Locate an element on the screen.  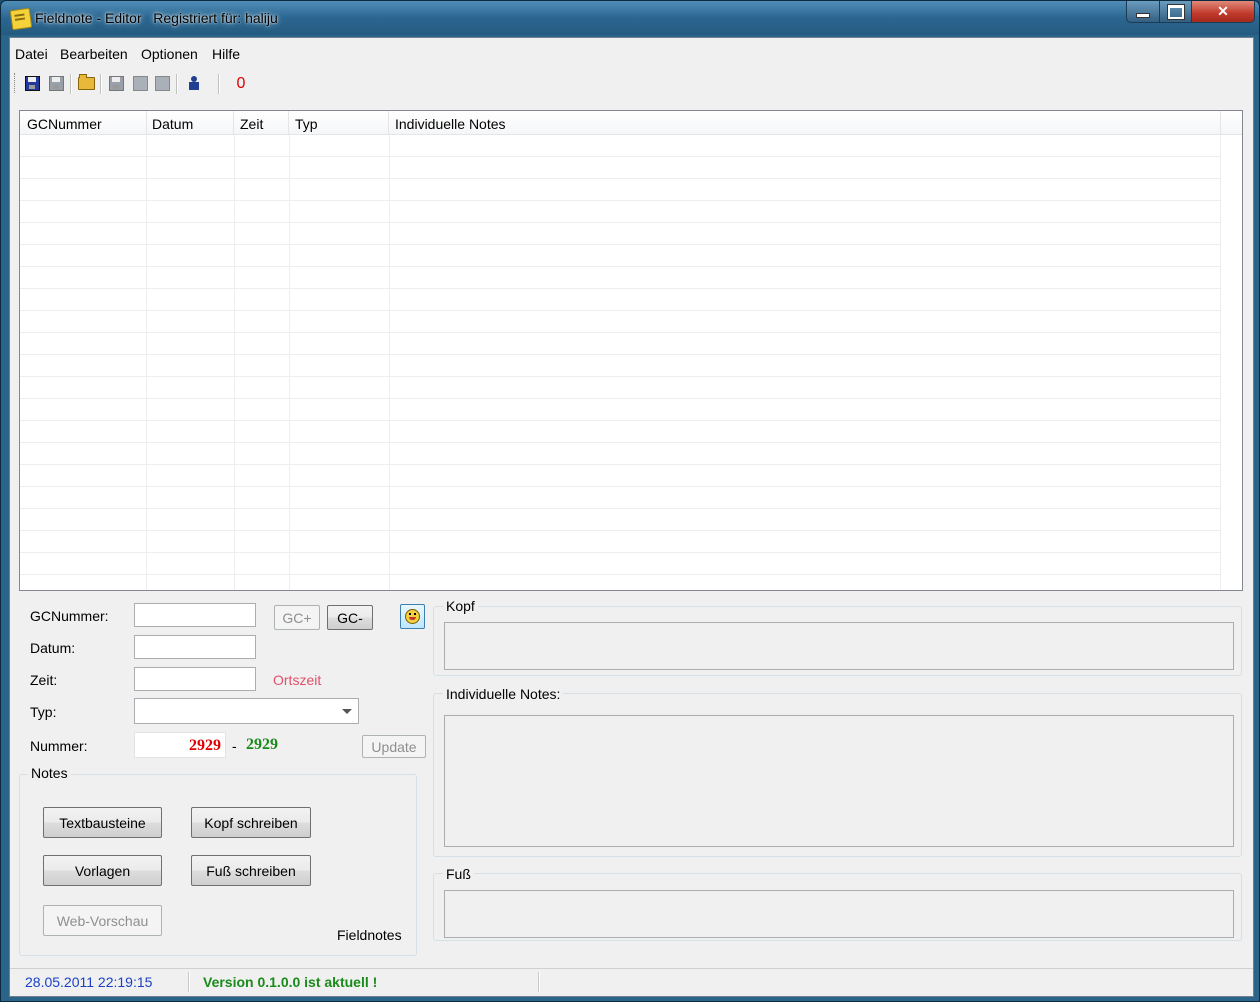
fuss-groupbox: Fuß is located at coordinates (837, 903).